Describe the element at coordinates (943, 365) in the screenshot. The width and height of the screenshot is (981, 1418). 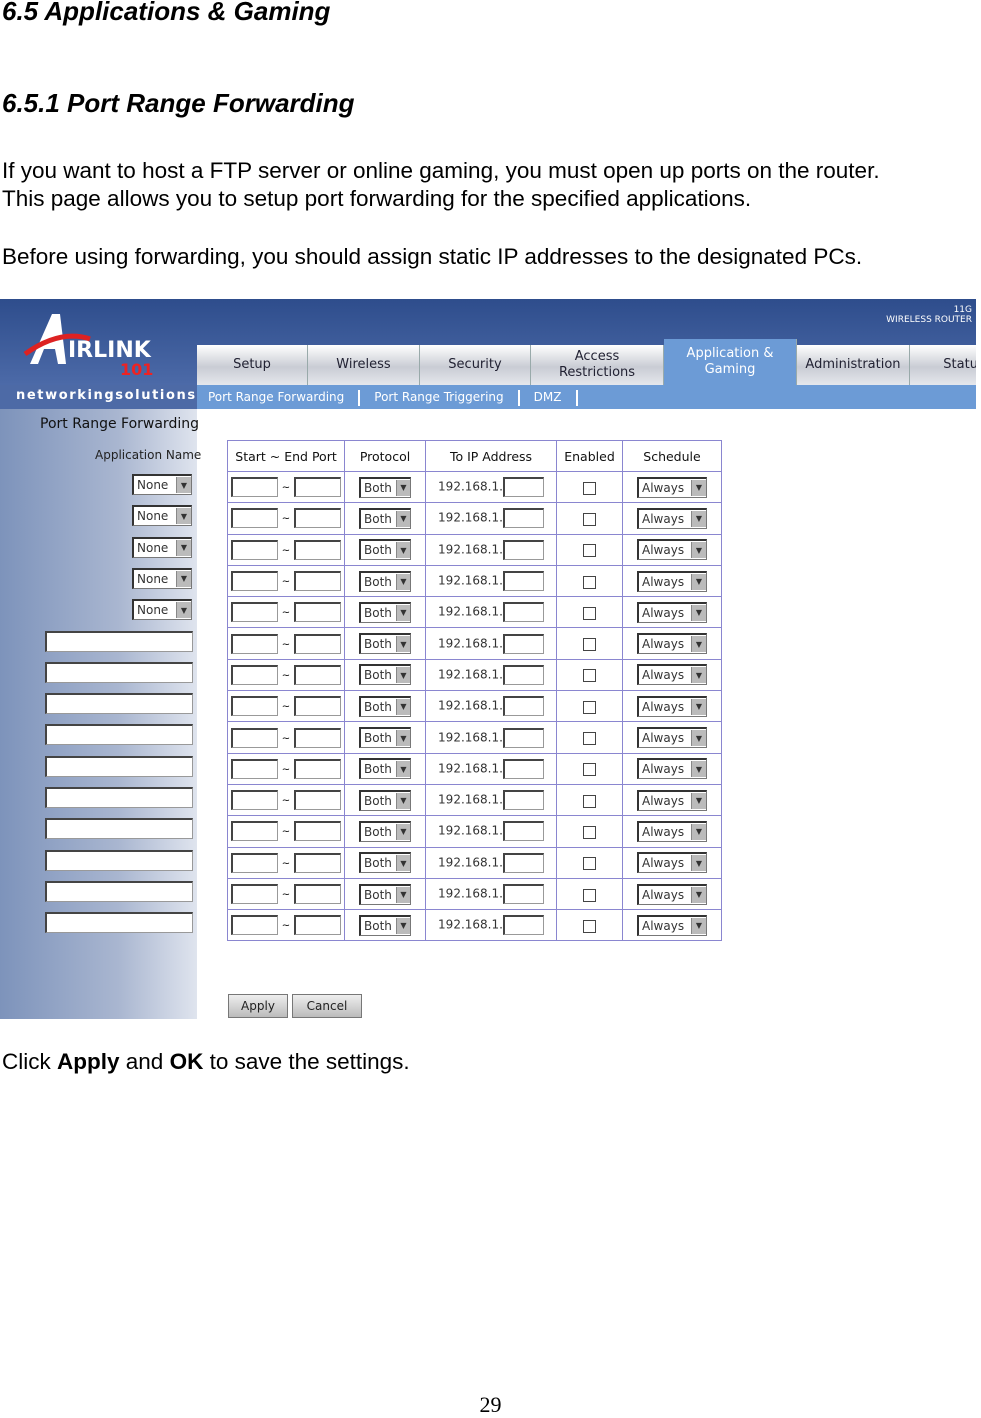
I see `tab-status: Status` at that location.